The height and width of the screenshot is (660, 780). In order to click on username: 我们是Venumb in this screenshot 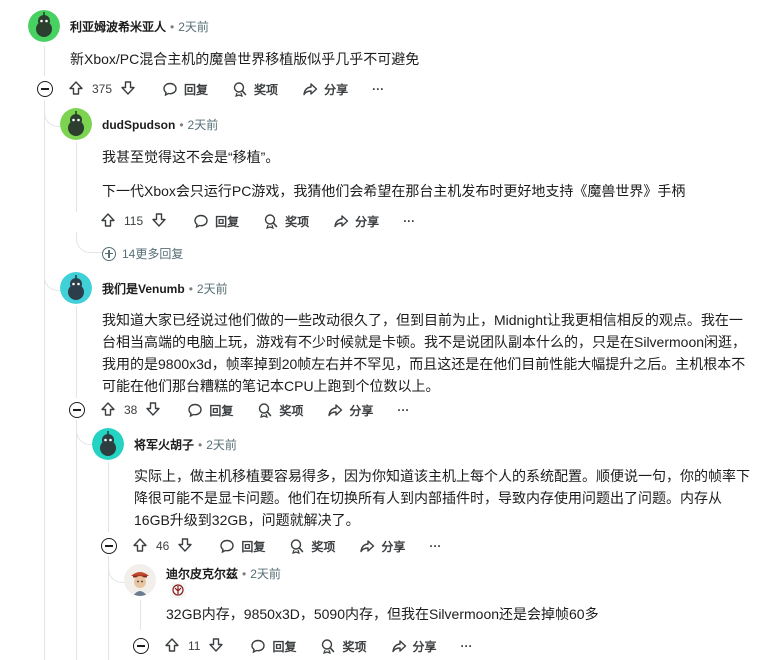, I will do `click(143, 289)`.